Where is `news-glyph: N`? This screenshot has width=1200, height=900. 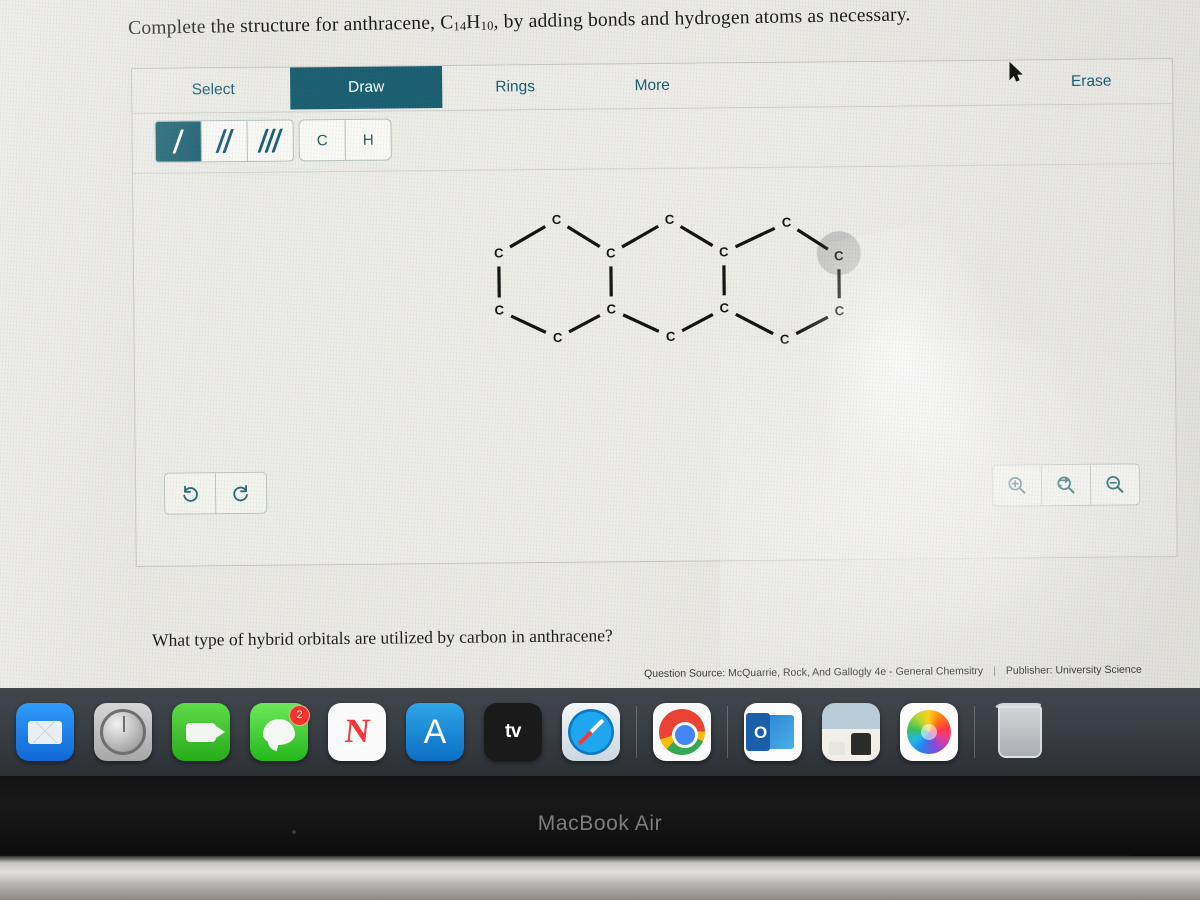
news-glyph: N is located at coordinates (357, 731).